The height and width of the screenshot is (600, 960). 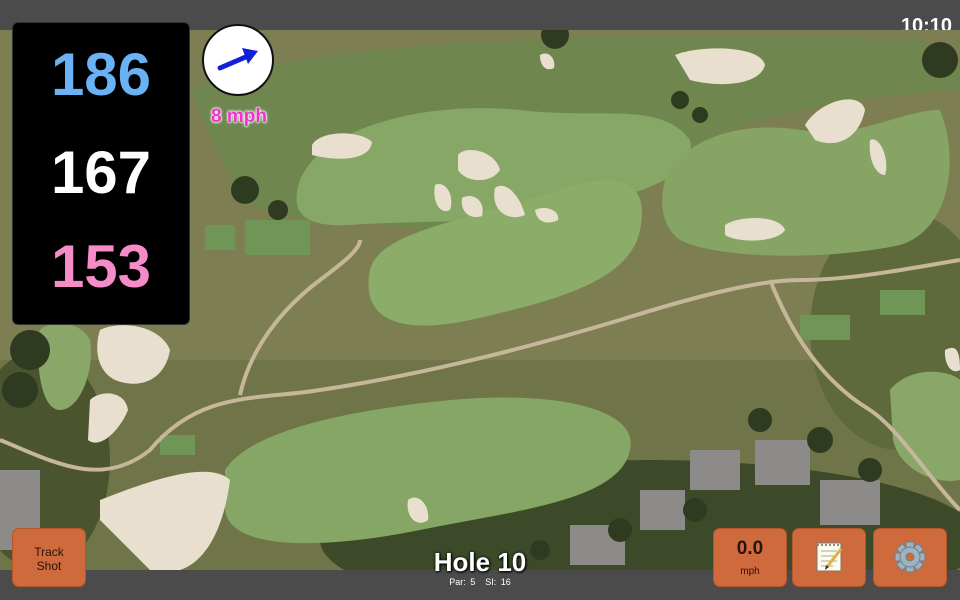 What do you see at coordinates (101, 74) in the screenshot?
I see `back-yardage: 186` at bounding box center [101, 74].